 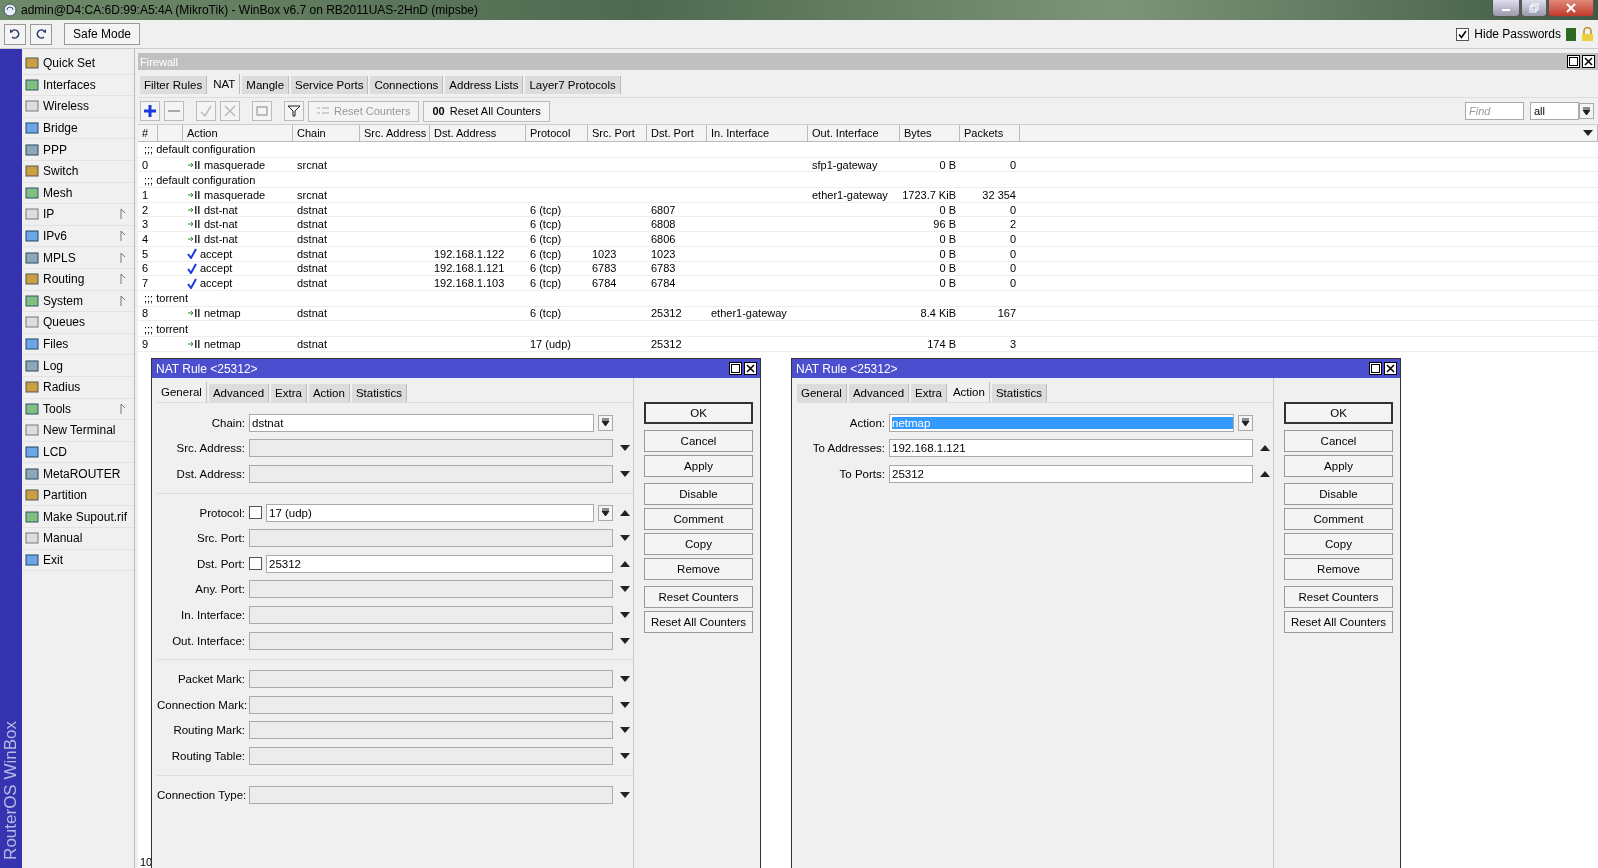 What do you see at coordinates (78, 279) in the screenshot?
I see `sidebar-item: Routing` at bounding box center [78, 279].